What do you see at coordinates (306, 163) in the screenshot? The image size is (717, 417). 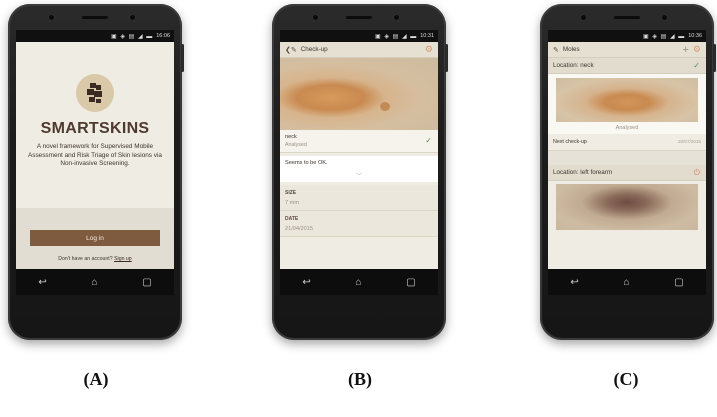 I see `note-text: Seems to be OK.` at bounding box center [306, 163].